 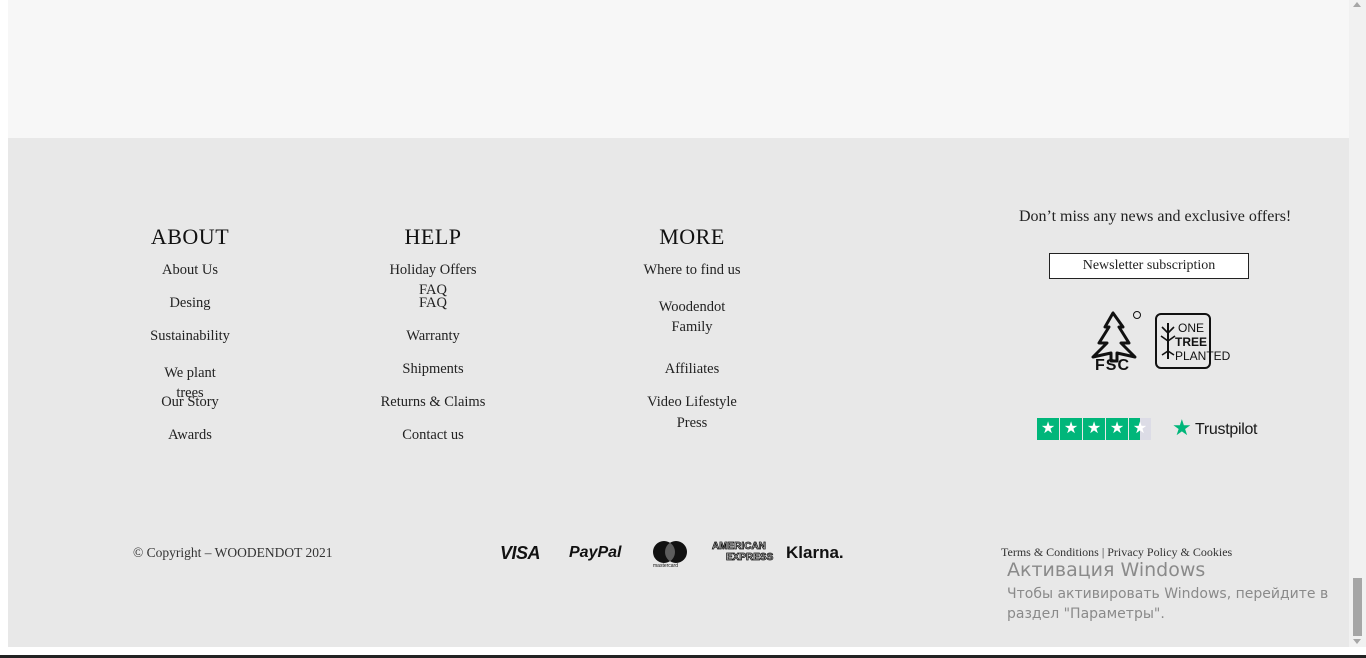 I want to click on link-contact-us: Contact us, so click(x=433, y=435).